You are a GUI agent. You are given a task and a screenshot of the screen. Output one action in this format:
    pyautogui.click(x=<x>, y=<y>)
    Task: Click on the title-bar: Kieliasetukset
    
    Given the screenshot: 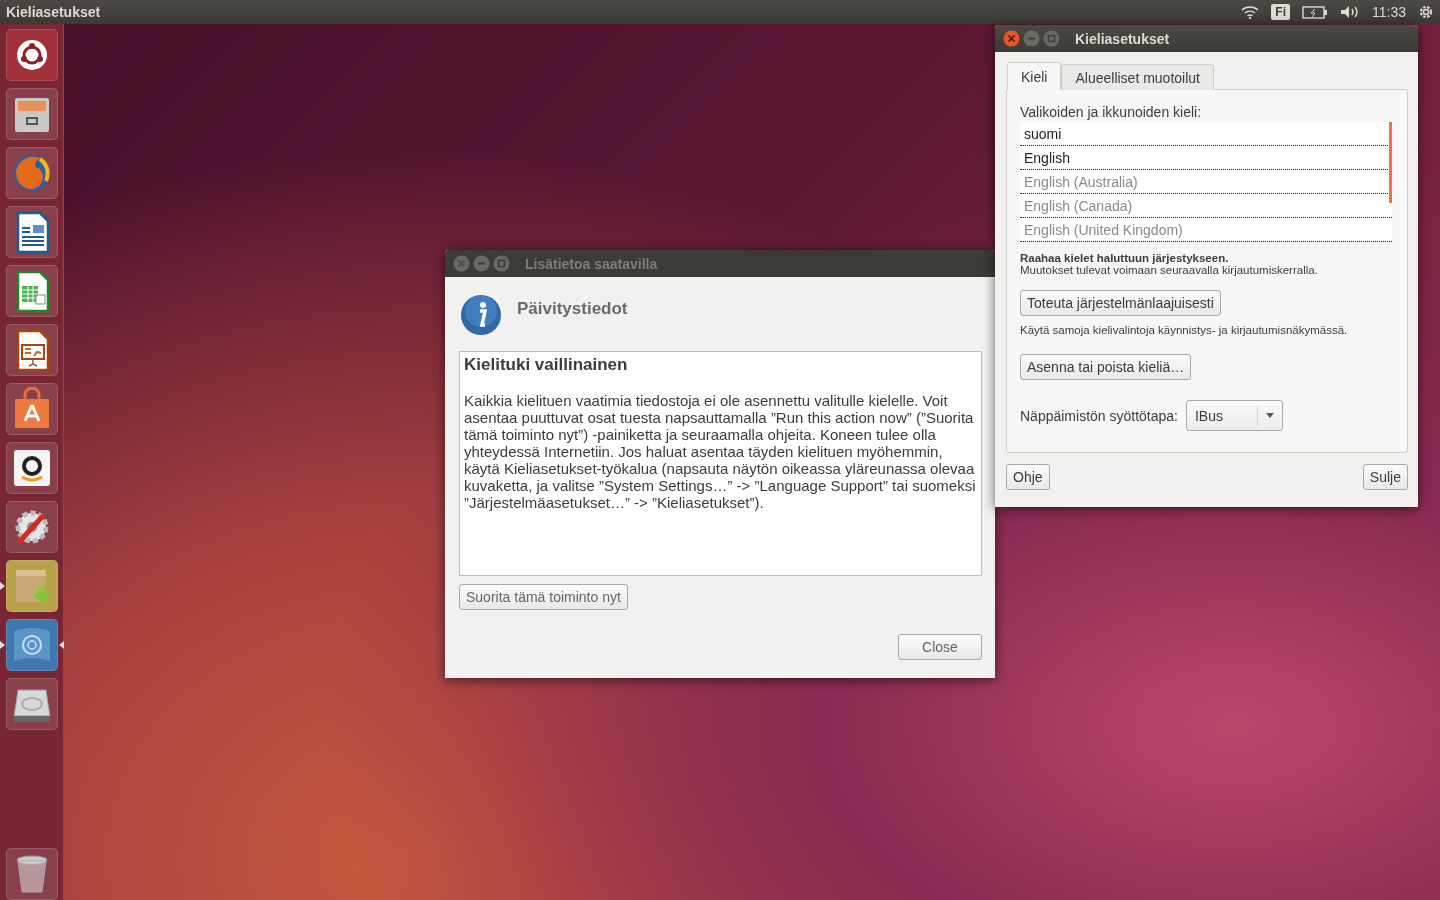 What is the action you would take?
    pyautogui.click(x=1206, y=38)
    